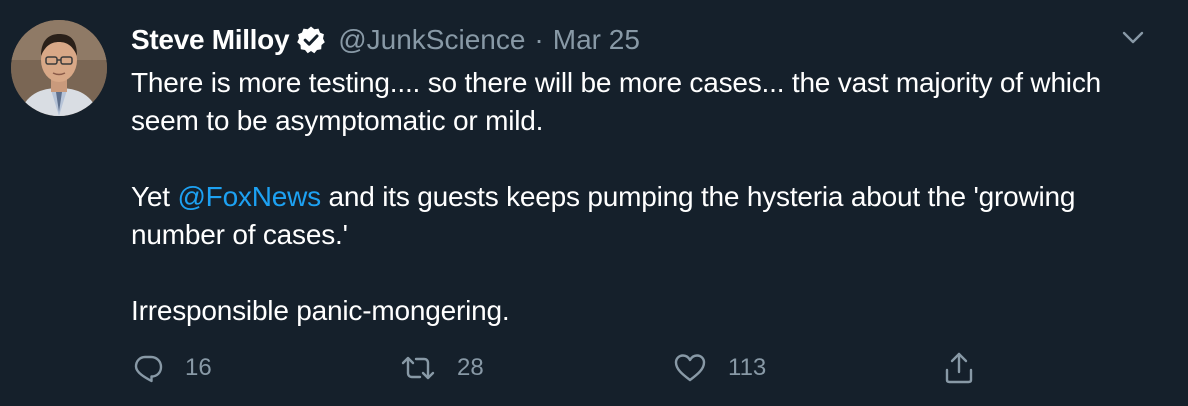 The height and width of the screenshot is (406, 1188). Describe the element at coordinates (1133, 37) in the screenshot. I see `more-options-chevron-down-icon` at that location.